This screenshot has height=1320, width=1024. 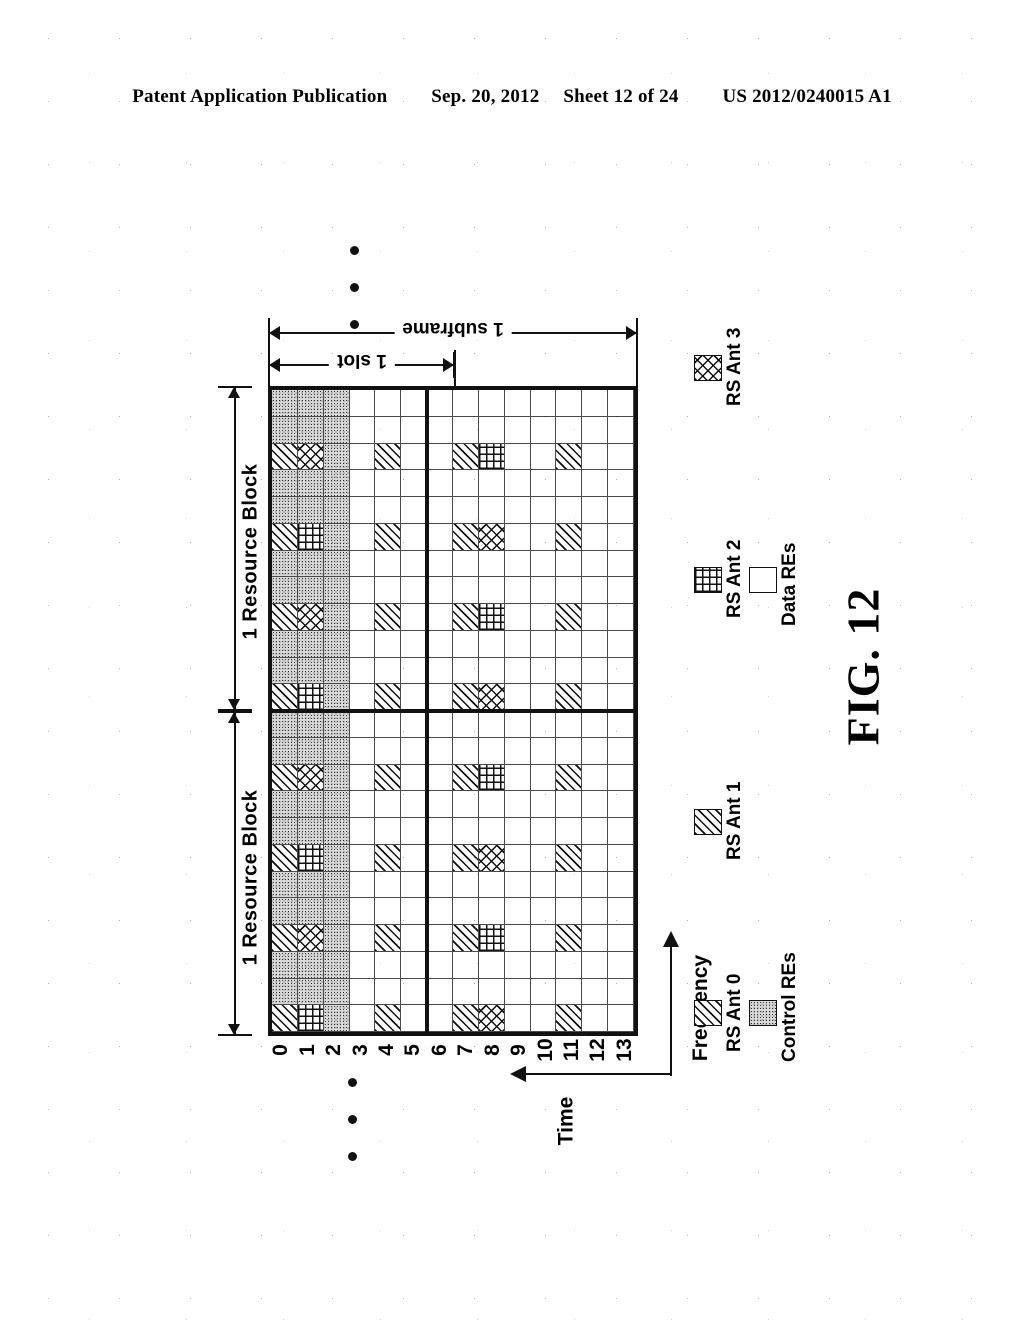 What do you see at coordinates (352, 1133) in the screenshot?
I see `ellipsis-dots-bottom` at bounding box center [352, 1133].